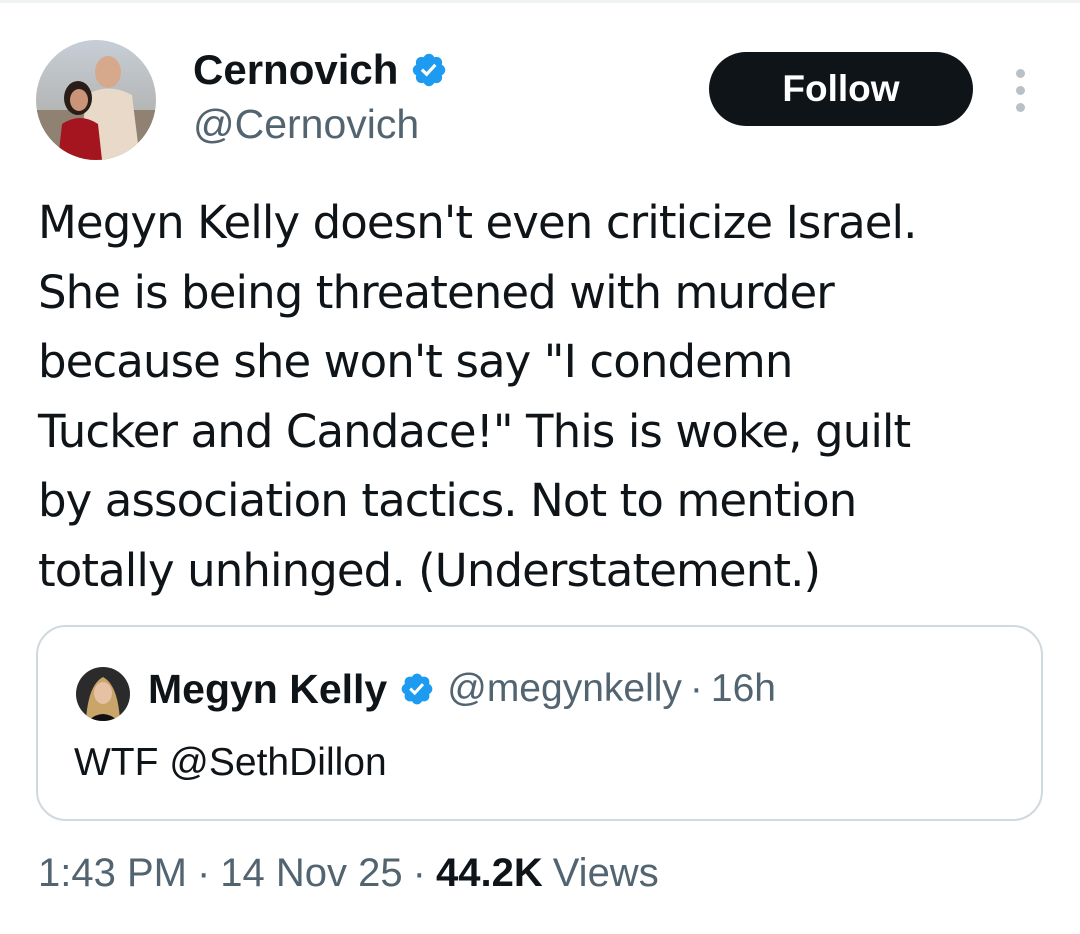 The width and height of the screenshot is (1080, 934). What do you see at coordinates (605, 873) in the screenshot?
I see `views-label: Views` at bounding box center [605, 873].